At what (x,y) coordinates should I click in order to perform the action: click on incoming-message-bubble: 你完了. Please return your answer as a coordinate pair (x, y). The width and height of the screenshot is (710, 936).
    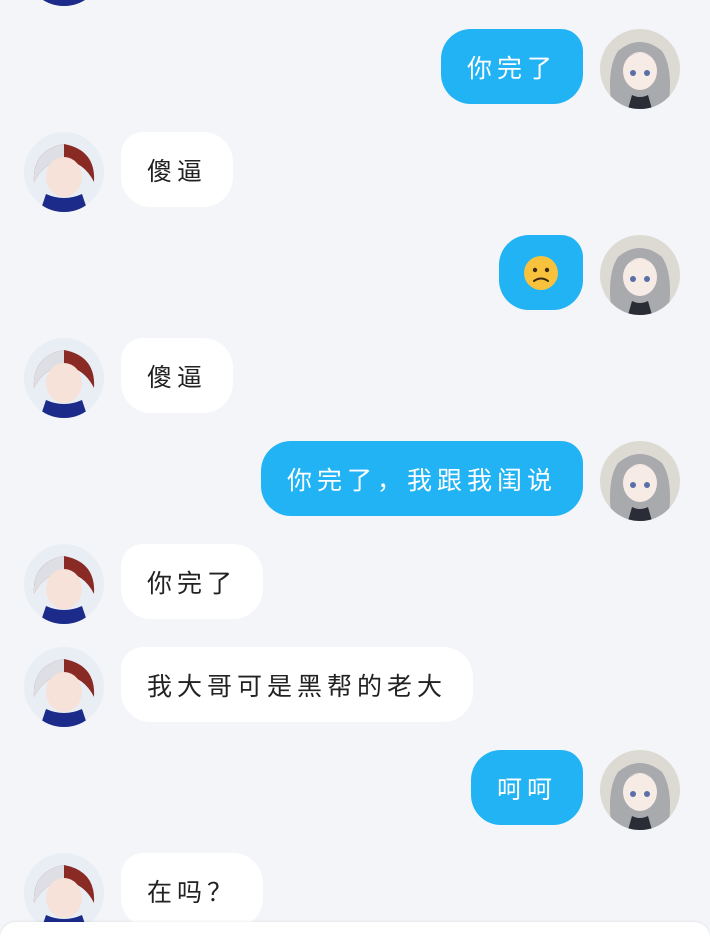
    Looking at the image, I should click on (192, 581).